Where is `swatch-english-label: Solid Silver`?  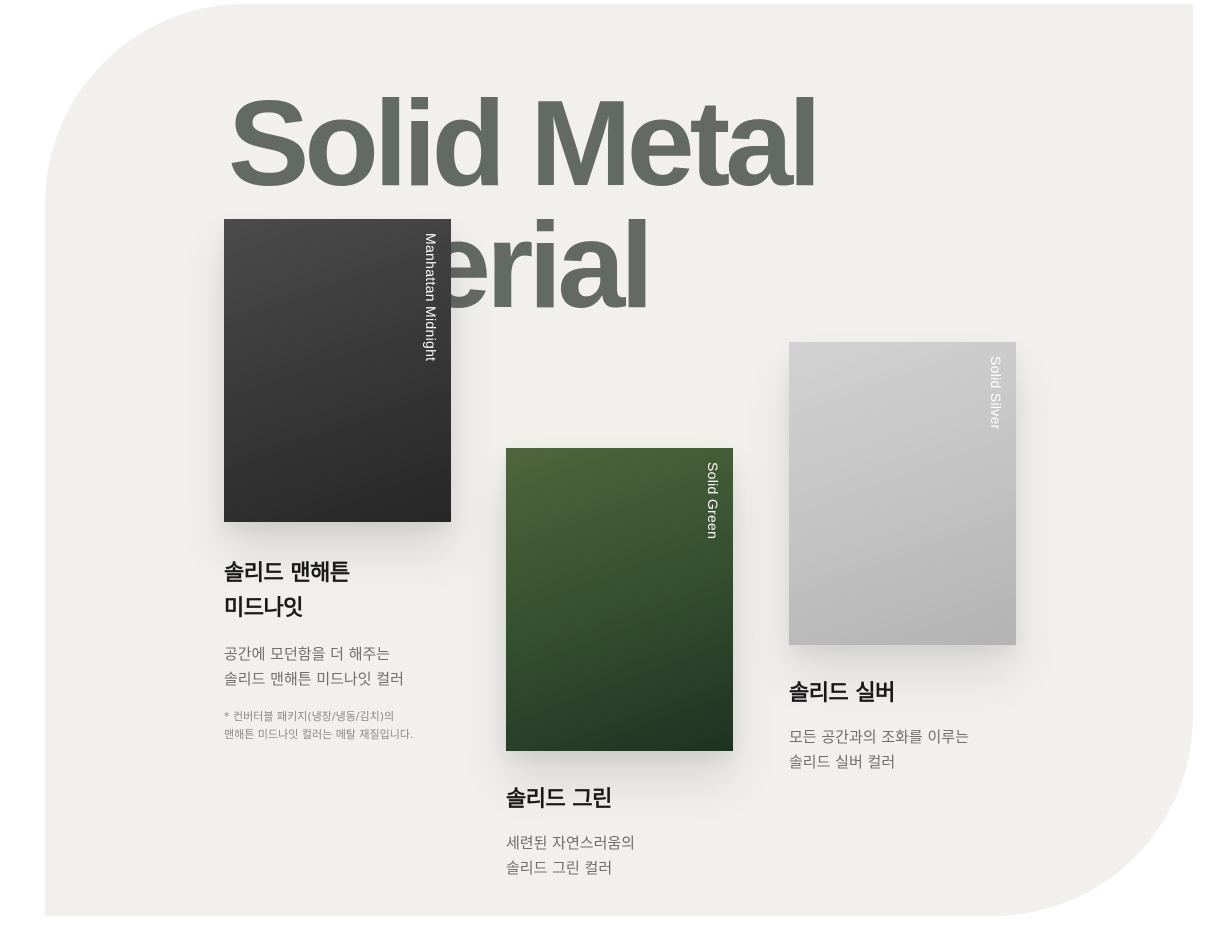
swatch-english-label: Solid Silver is located at coordinates (996, 393).